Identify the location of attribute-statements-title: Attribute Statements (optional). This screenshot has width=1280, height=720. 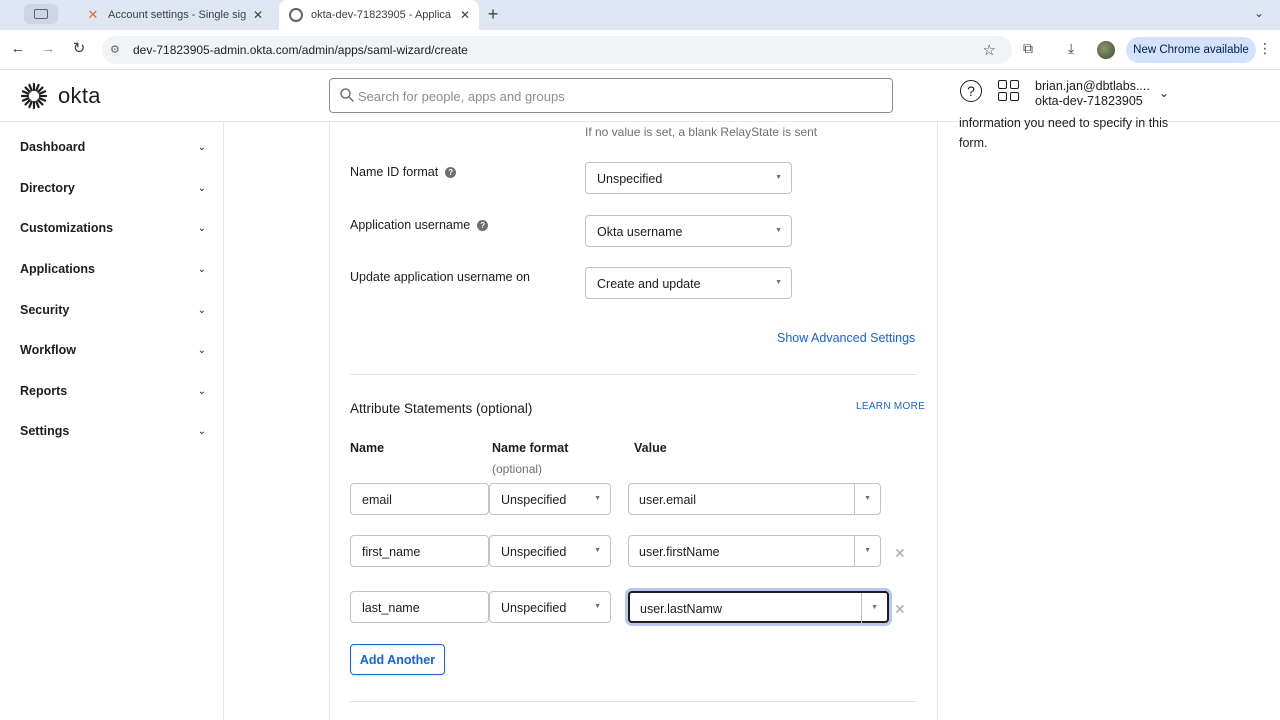
(441, 408).